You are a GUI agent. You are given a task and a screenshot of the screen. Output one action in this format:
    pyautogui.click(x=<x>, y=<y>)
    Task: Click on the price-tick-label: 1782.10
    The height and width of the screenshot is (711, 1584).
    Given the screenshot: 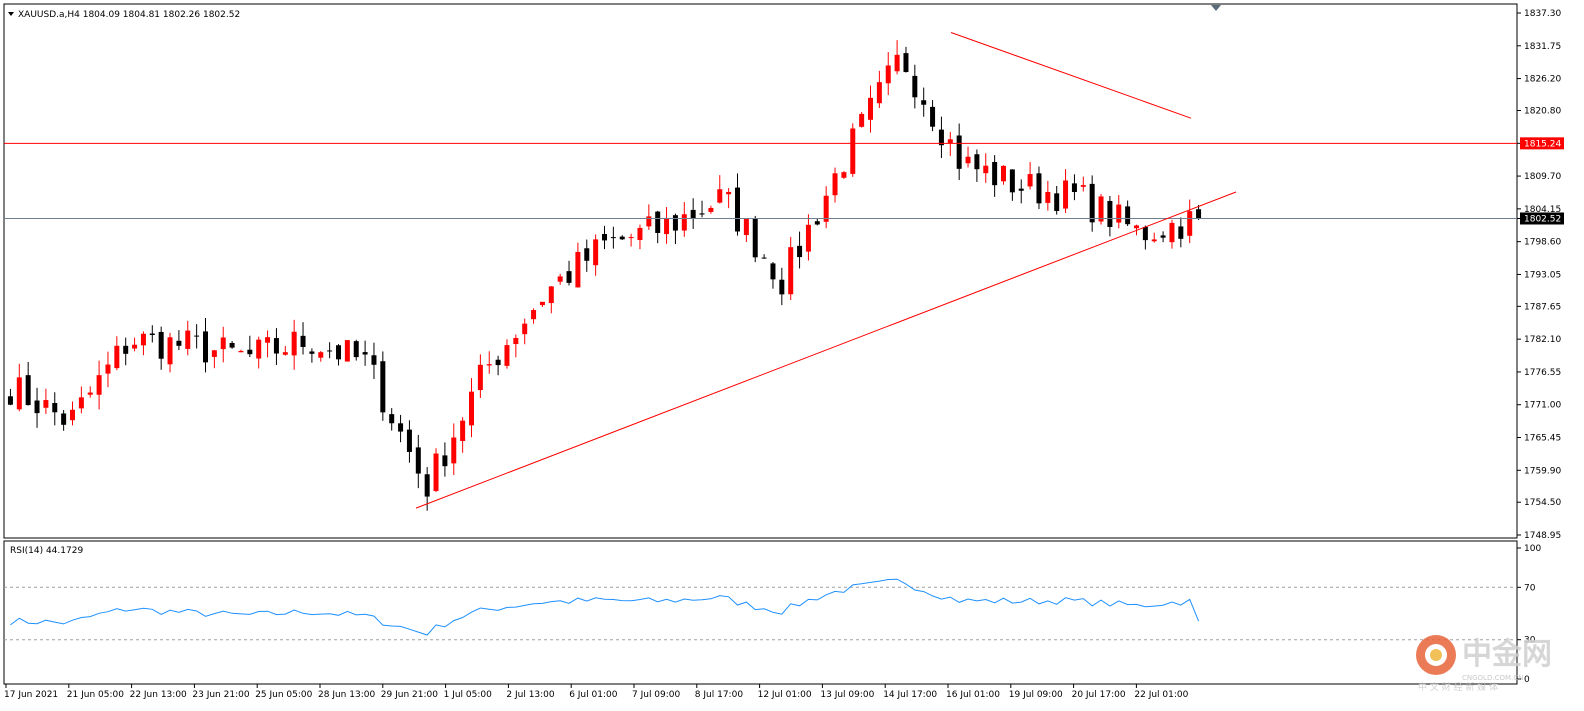 What is the action you would take?
    pyautogui.click(x=1542, y=340)
    